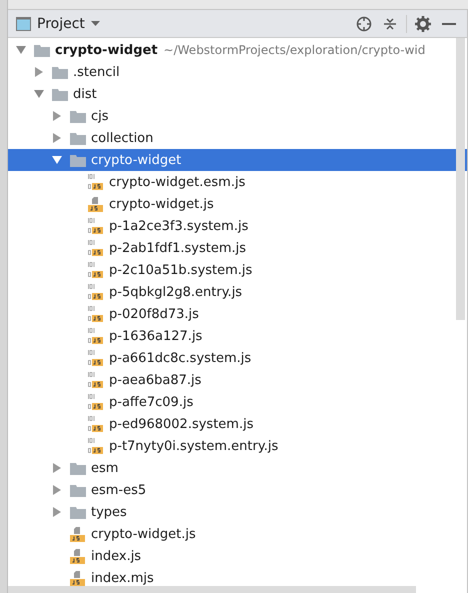 This screenshot has width=468, height=593. What do you see at coordinates (85, 94) in the screenshot?
I see `item-name: dist` at bounding box center [85, 94].